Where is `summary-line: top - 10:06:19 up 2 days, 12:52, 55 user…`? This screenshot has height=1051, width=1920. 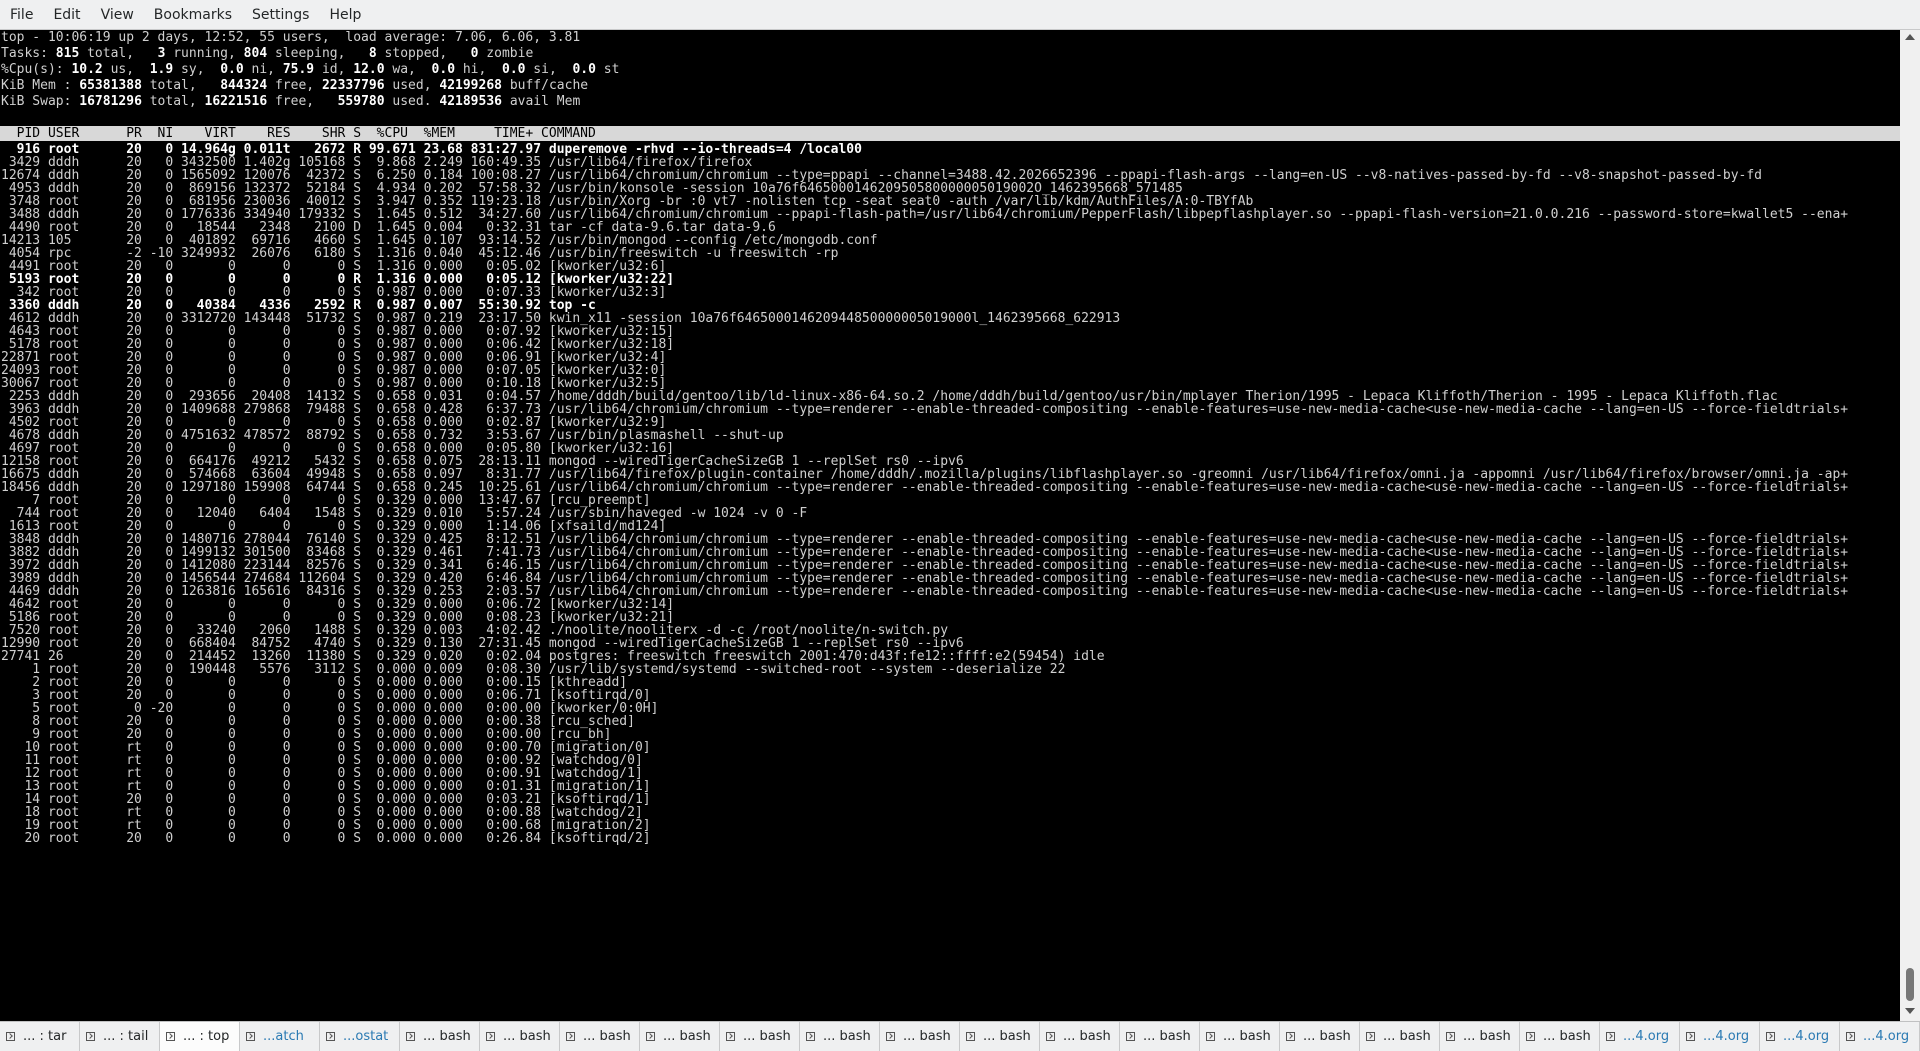 summary-line: top - 10:06:19 up 2 days, 12:52, 55 user… is located at coordinates (291, 37).